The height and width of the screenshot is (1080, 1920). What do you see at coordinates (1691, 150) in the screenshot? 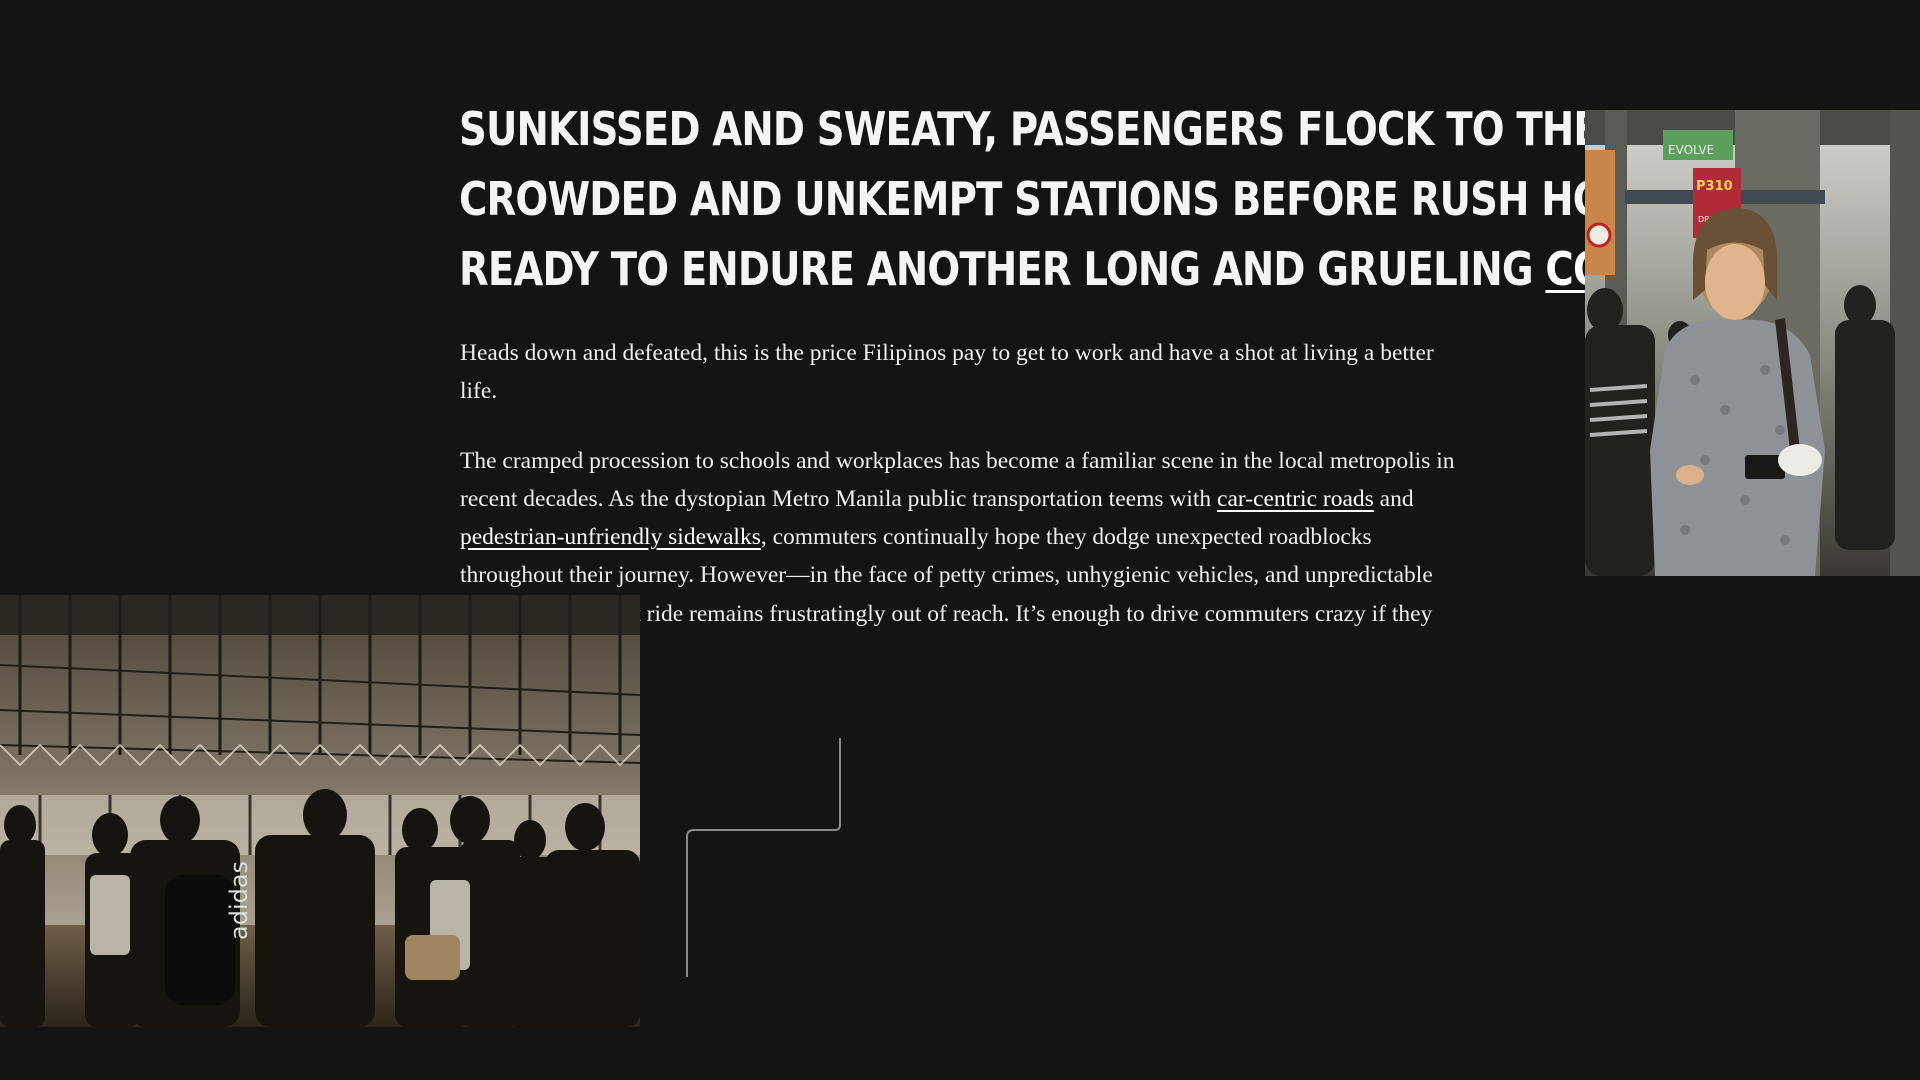
I see `evolve-sign-text: EVOLVE` at bounding box center [1691, 150].